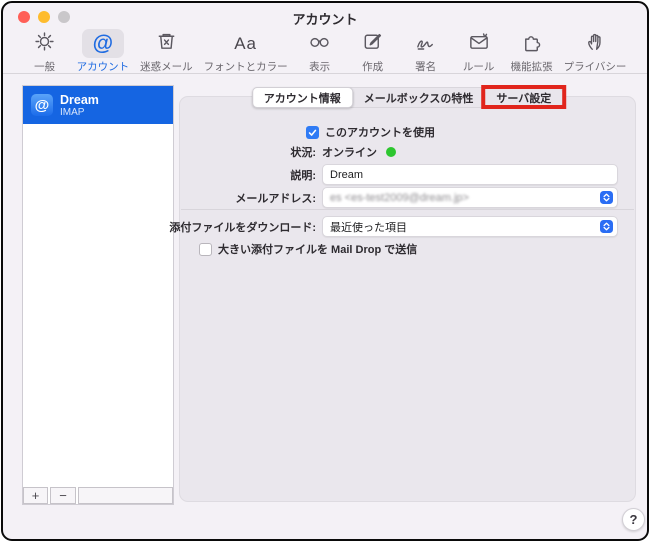 The image size is (650, 542). I want to click on email-row: メールアドレス: es <es-test2009@dream.jp>, so click(407, 197).